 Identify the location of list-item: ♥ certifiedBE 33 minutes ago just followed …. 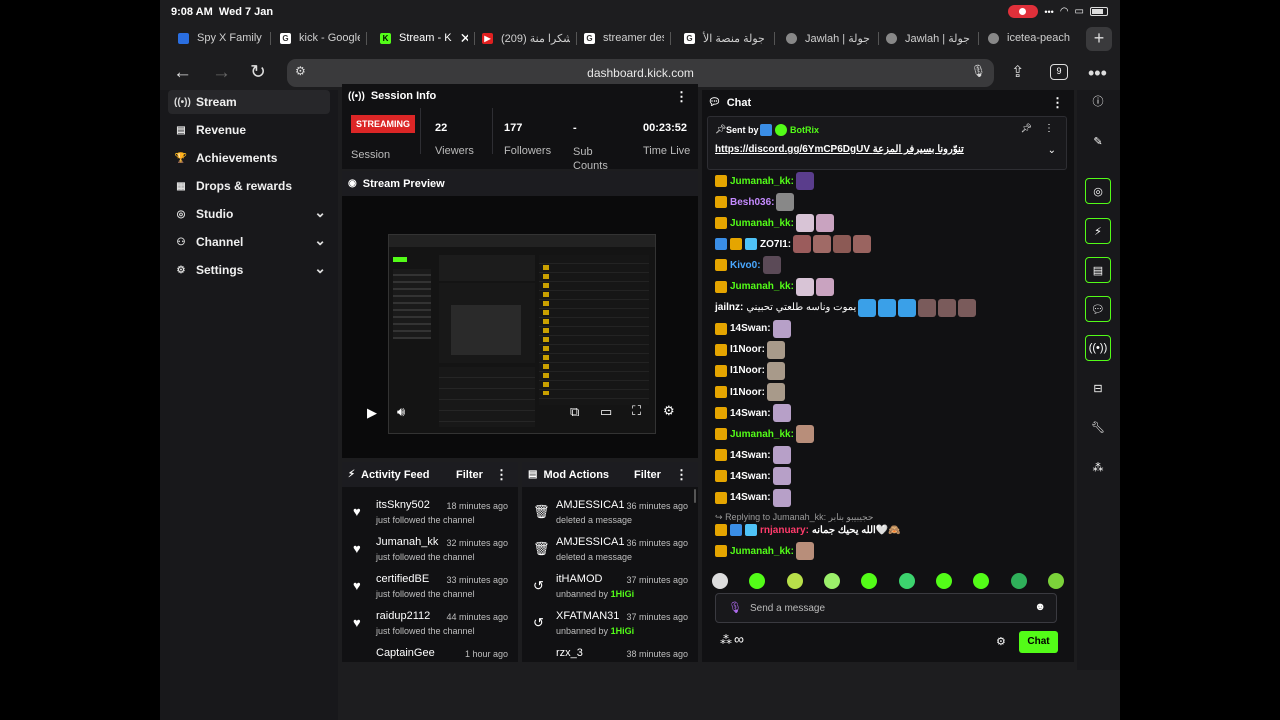
(430, 588).